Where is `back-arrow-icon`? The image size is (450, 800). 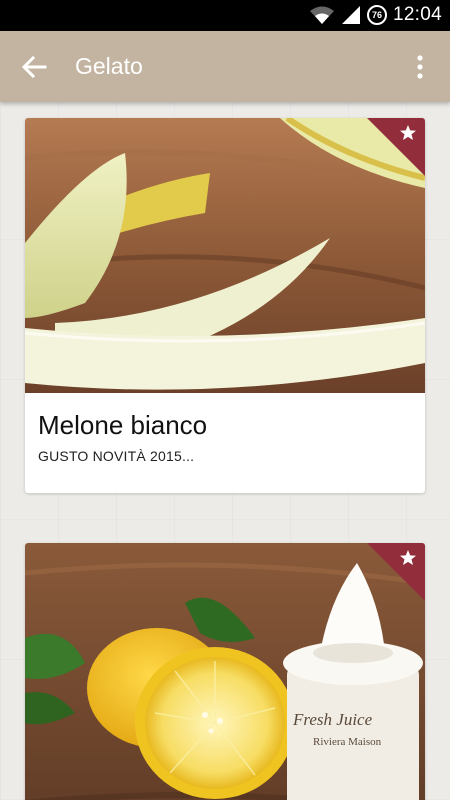 back-arrow-icon is located at coordinates (34, 67).